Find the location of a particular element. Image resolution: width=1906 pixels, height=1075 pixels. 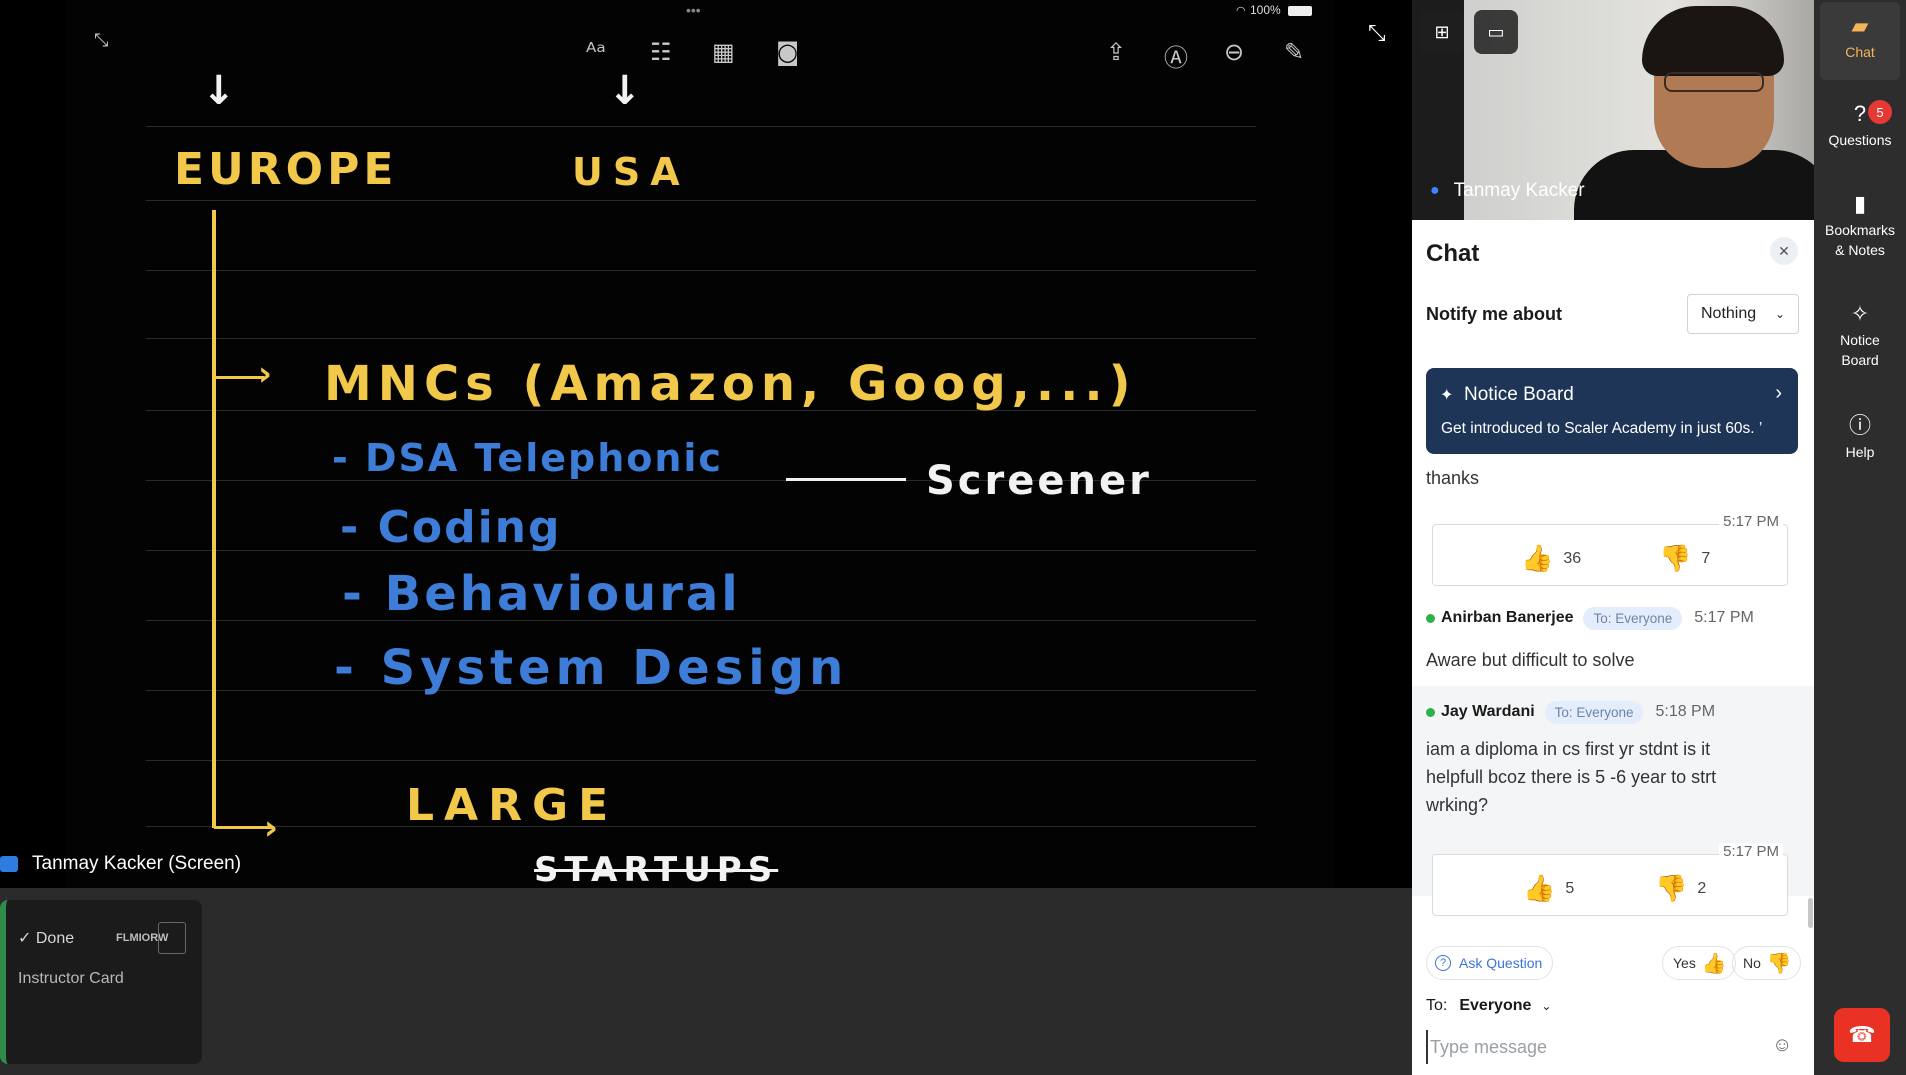

minimize-screen-icon: ⤡ is located at coordinates (1377, 33).